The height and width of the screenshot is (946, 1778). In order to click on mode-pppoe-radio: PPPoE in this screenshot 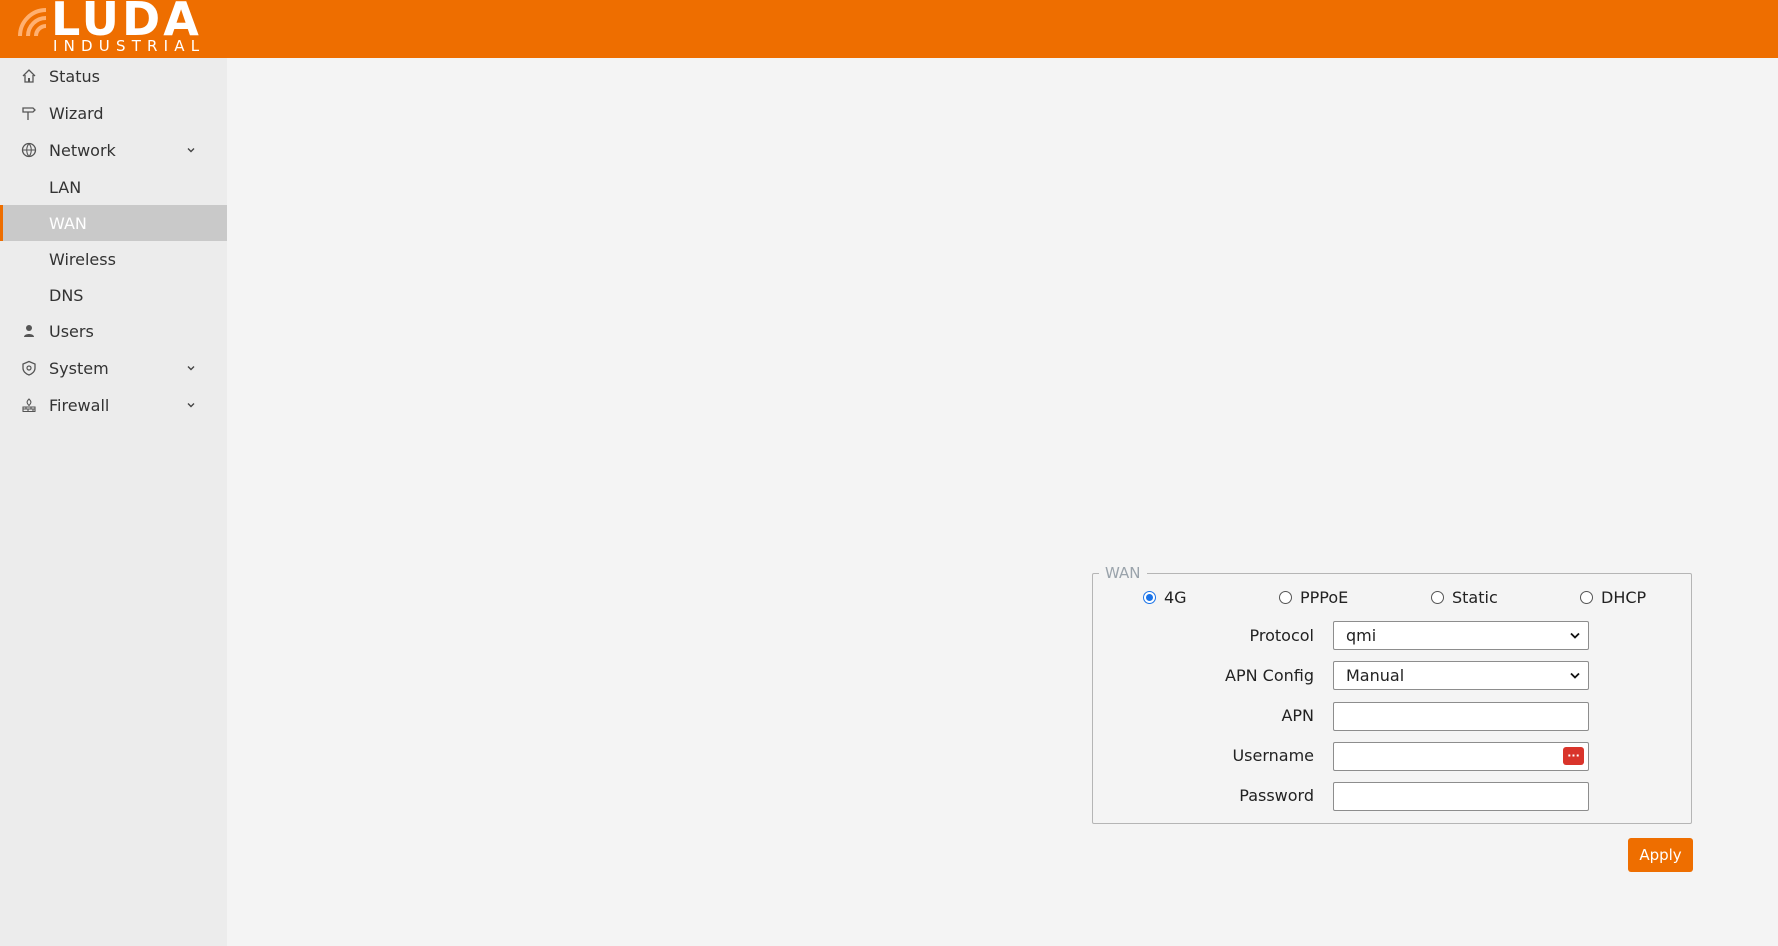, I will do `click(1313, 597)`.